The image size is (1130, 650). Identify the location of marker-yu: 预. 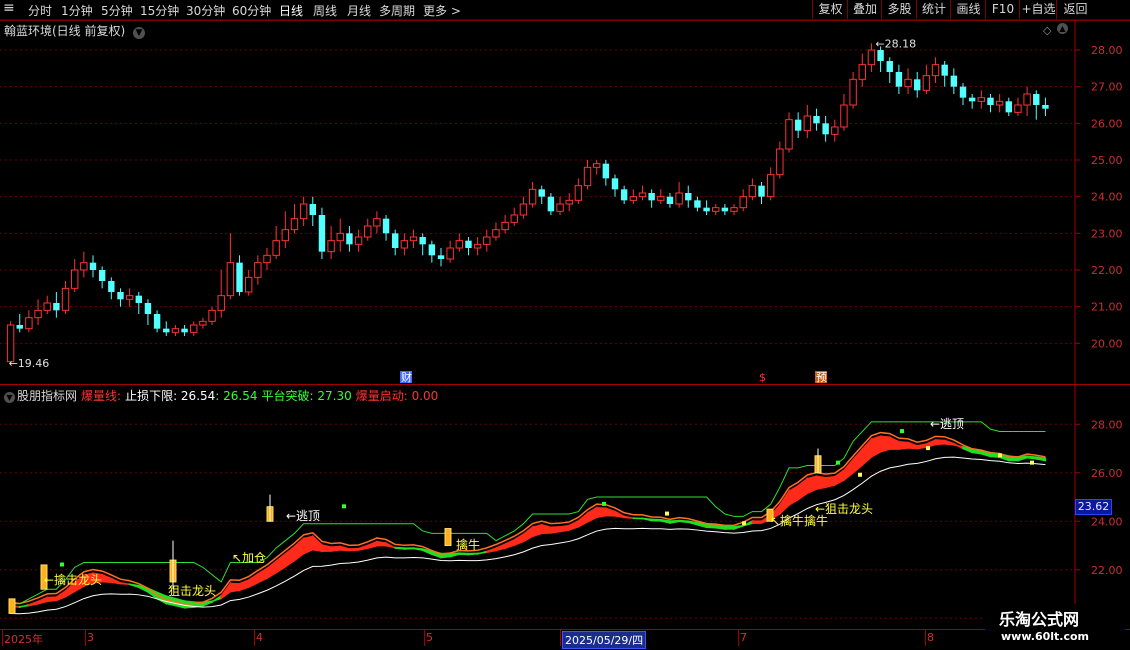
(821, 377).